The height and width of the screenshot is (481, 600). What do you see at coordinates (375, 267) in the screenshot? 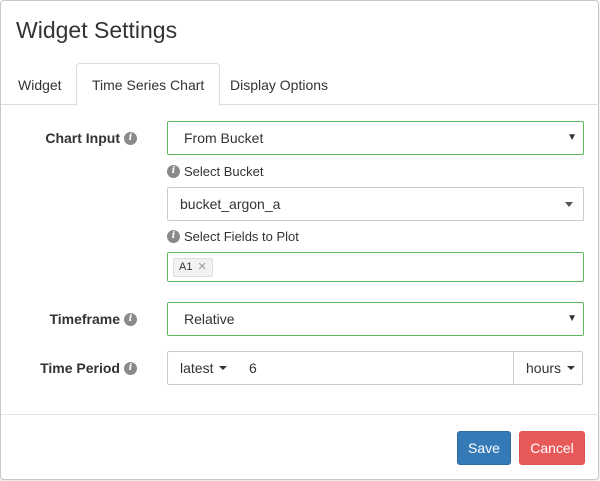
I see `fields-tag-input: A1 ✕` at bounding box center [375, 267].